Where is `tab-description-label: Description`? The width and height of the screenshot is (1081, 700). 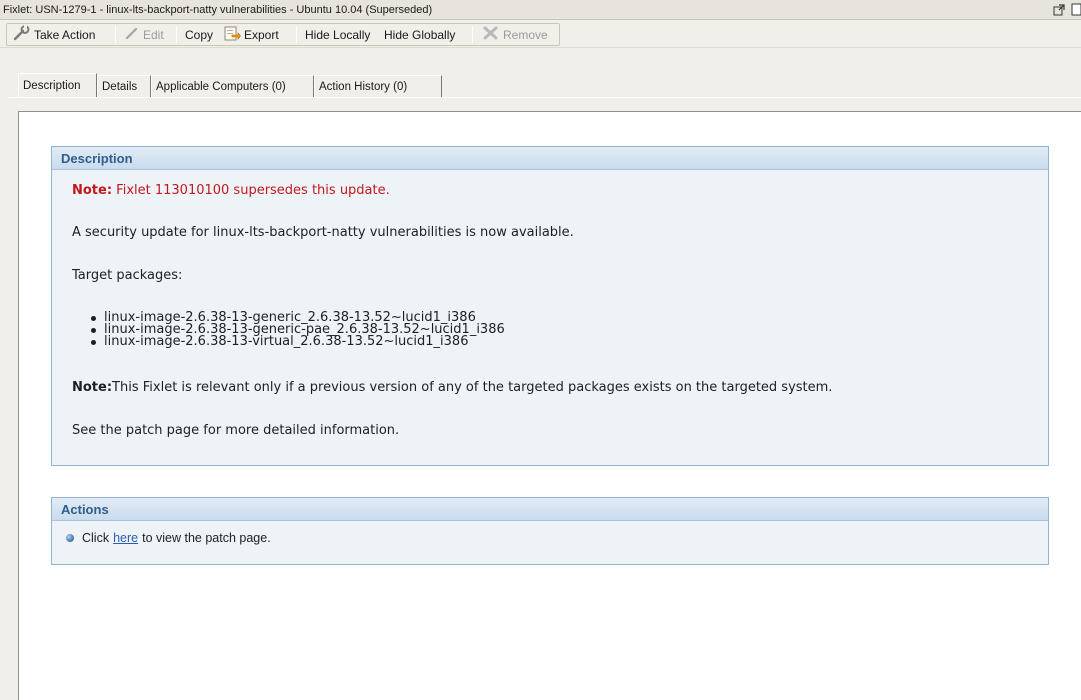 tab-description-label: Description is located at coordinates (52, 86).